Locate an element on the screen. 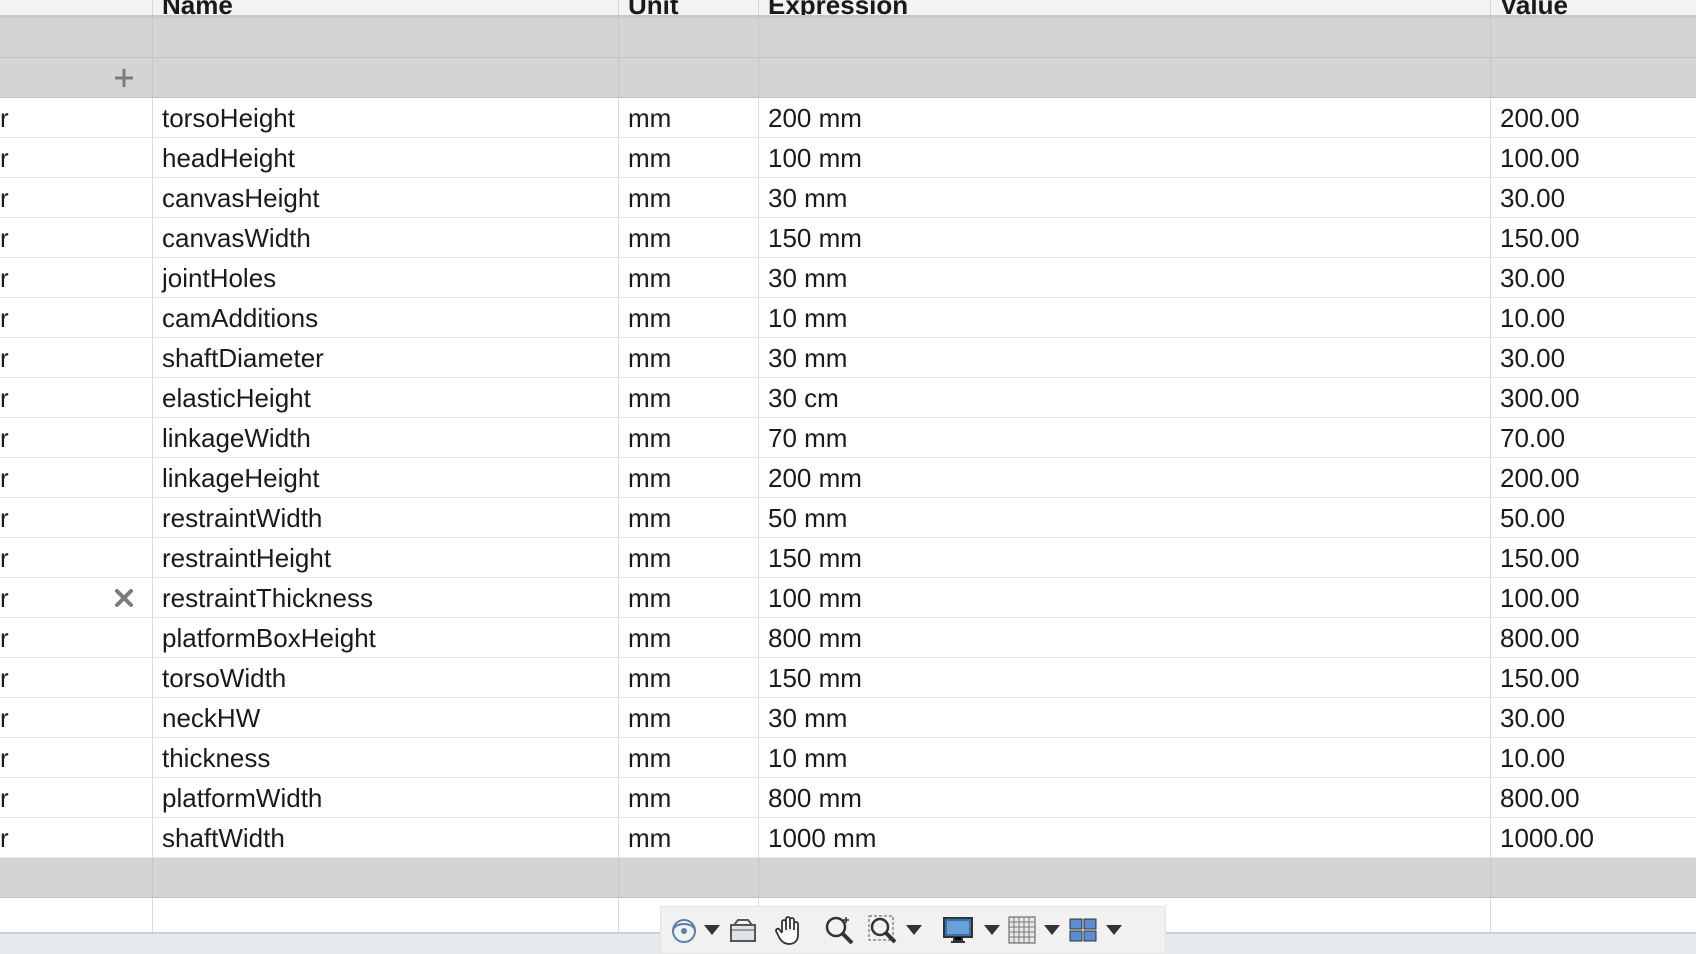  table-row: r torsoHeight mm 200 mm 200.00 is located at coordinates (848, 118).